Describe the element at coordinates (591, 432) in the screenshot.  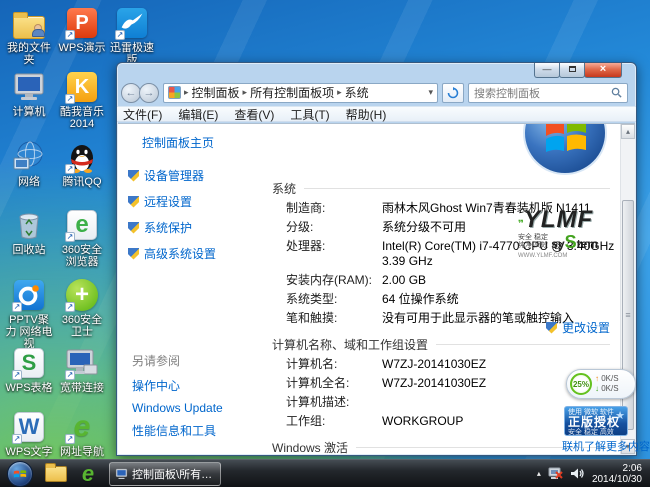
I see `badge-bottom-text: 安全 稳定 高效` at that location.